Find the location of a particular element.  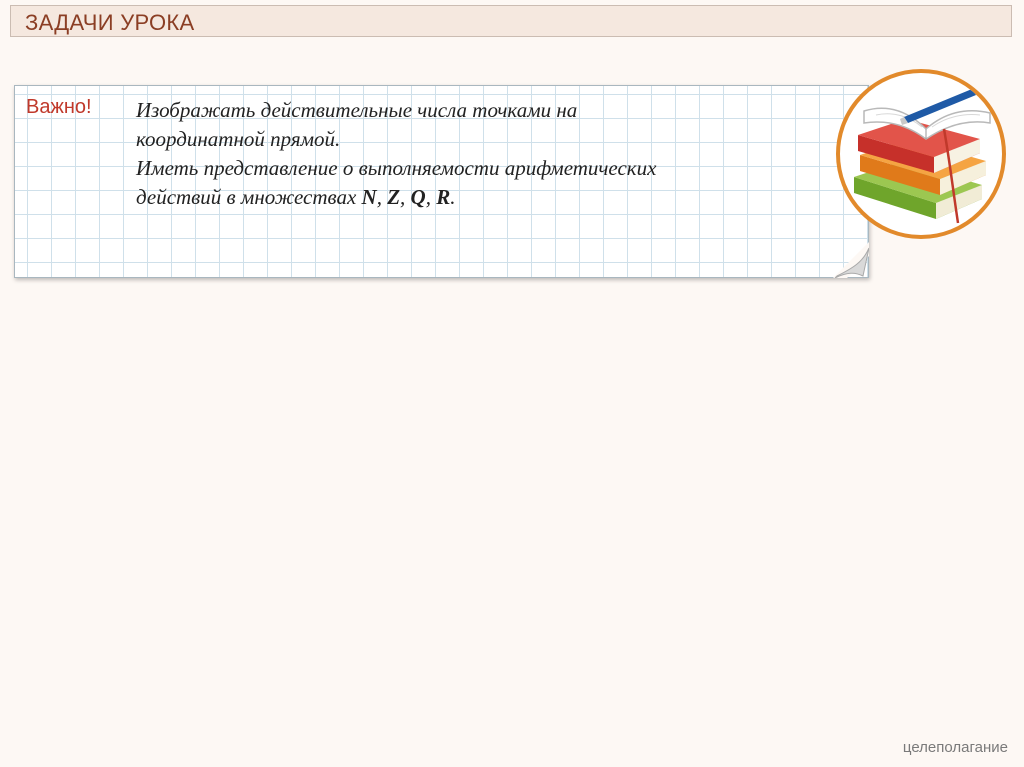

task-line-4-prefix: действий в множествах is located at coordinates (249, 197).